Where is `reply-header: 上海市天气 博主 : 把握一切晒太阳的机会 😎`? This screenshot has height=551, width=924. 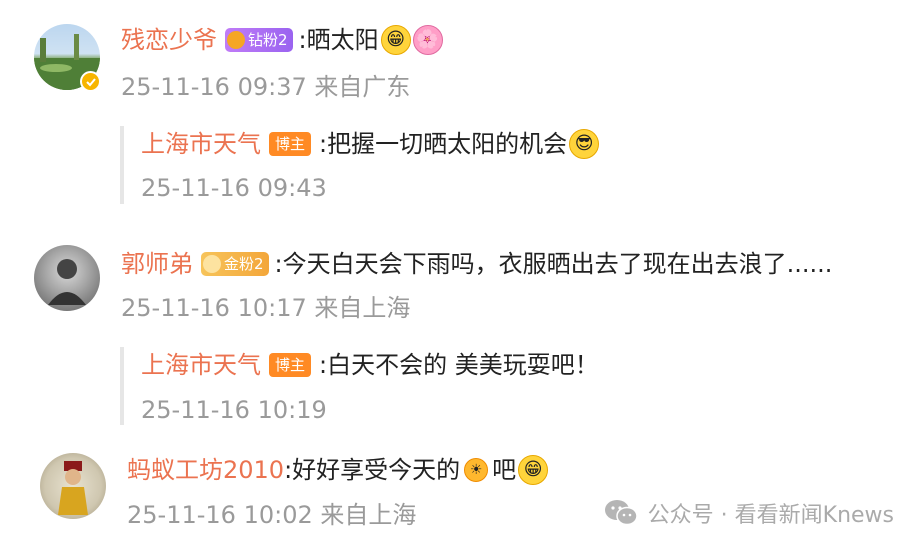
reply-header: 上海市天气 博主 : 把握一切晒太阳的机会 😎 is located at coordinates (370, 144).